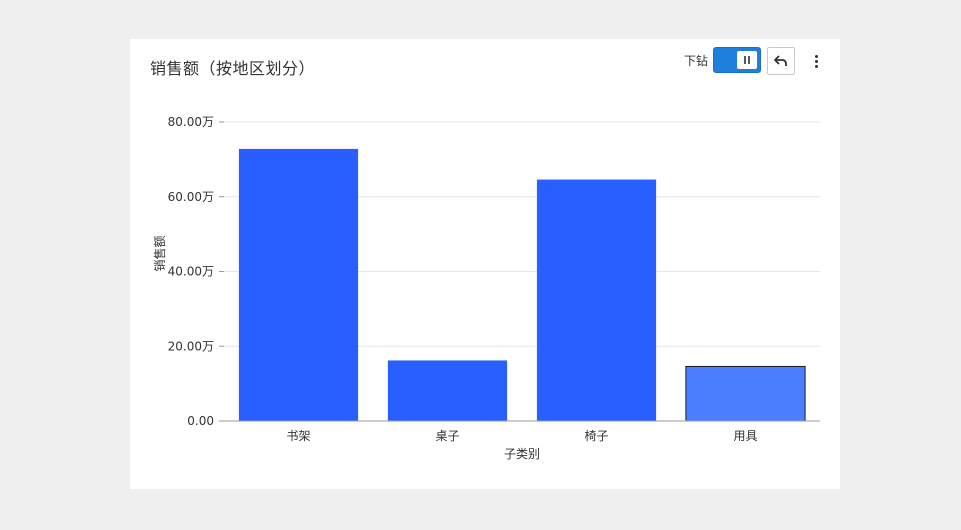  Describe the element at coordinates (159, 253) in the screenshot. I see `y-axis-label: 销售额` at that location.